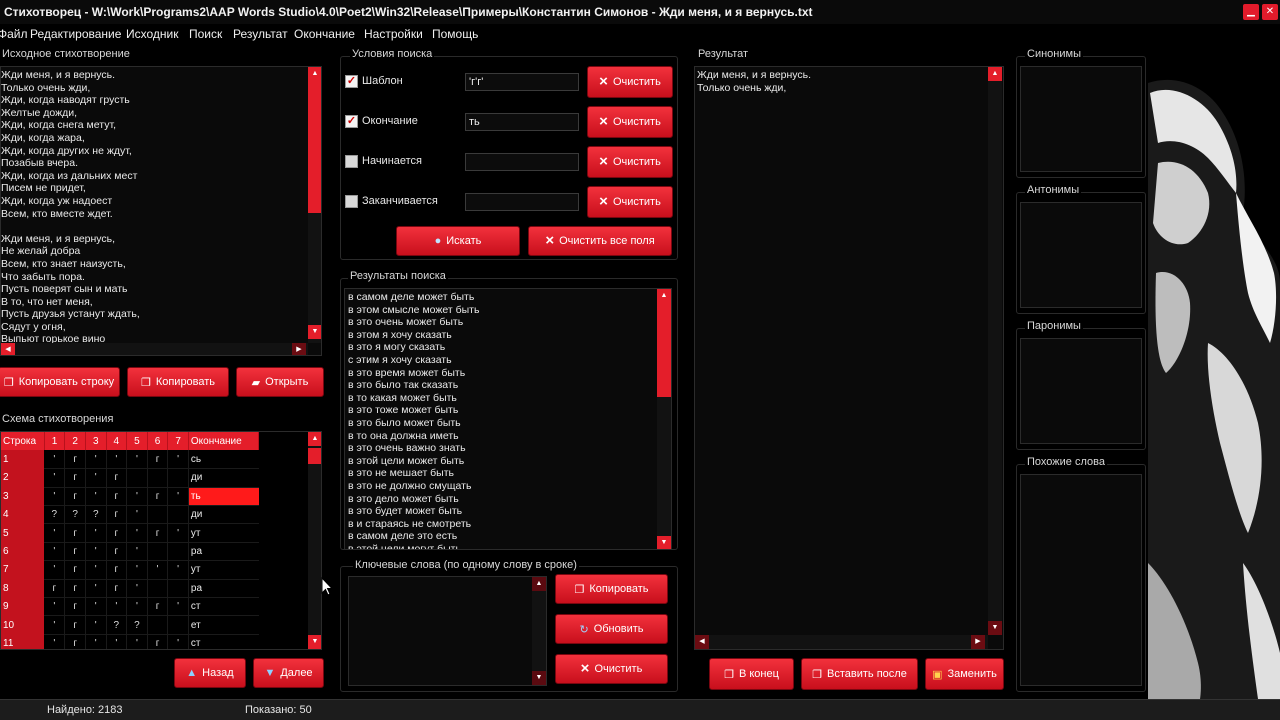  I want to click on scheme-row: 9 ' г ' ' ' г ' ст, so click(130, 607).